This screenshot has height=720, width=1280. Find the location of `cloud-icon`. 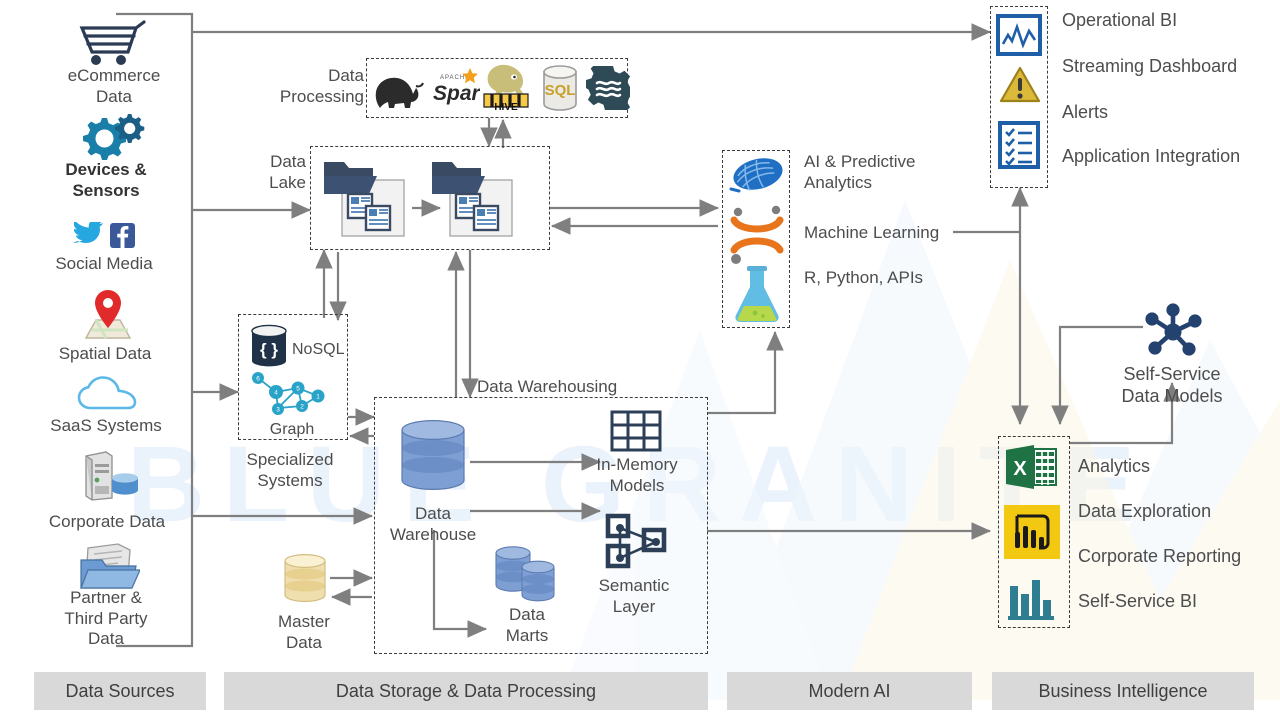

cloud-icon is located at coordinates (107, 393).